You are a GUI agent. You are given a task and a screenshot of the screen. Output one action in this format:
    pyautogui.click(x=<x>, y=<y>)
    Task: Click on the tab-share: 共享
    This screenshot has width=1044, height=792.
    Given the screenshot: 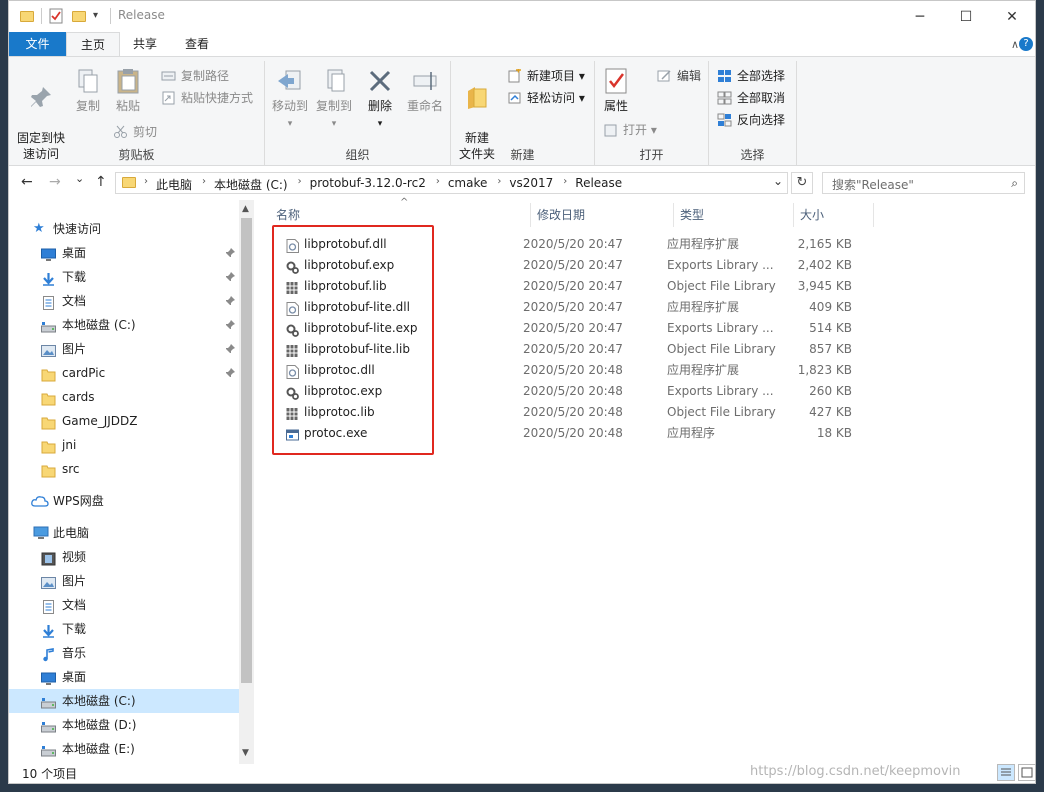 What is the action you would take?
    pyautogui.click(x=145, y=44)
    